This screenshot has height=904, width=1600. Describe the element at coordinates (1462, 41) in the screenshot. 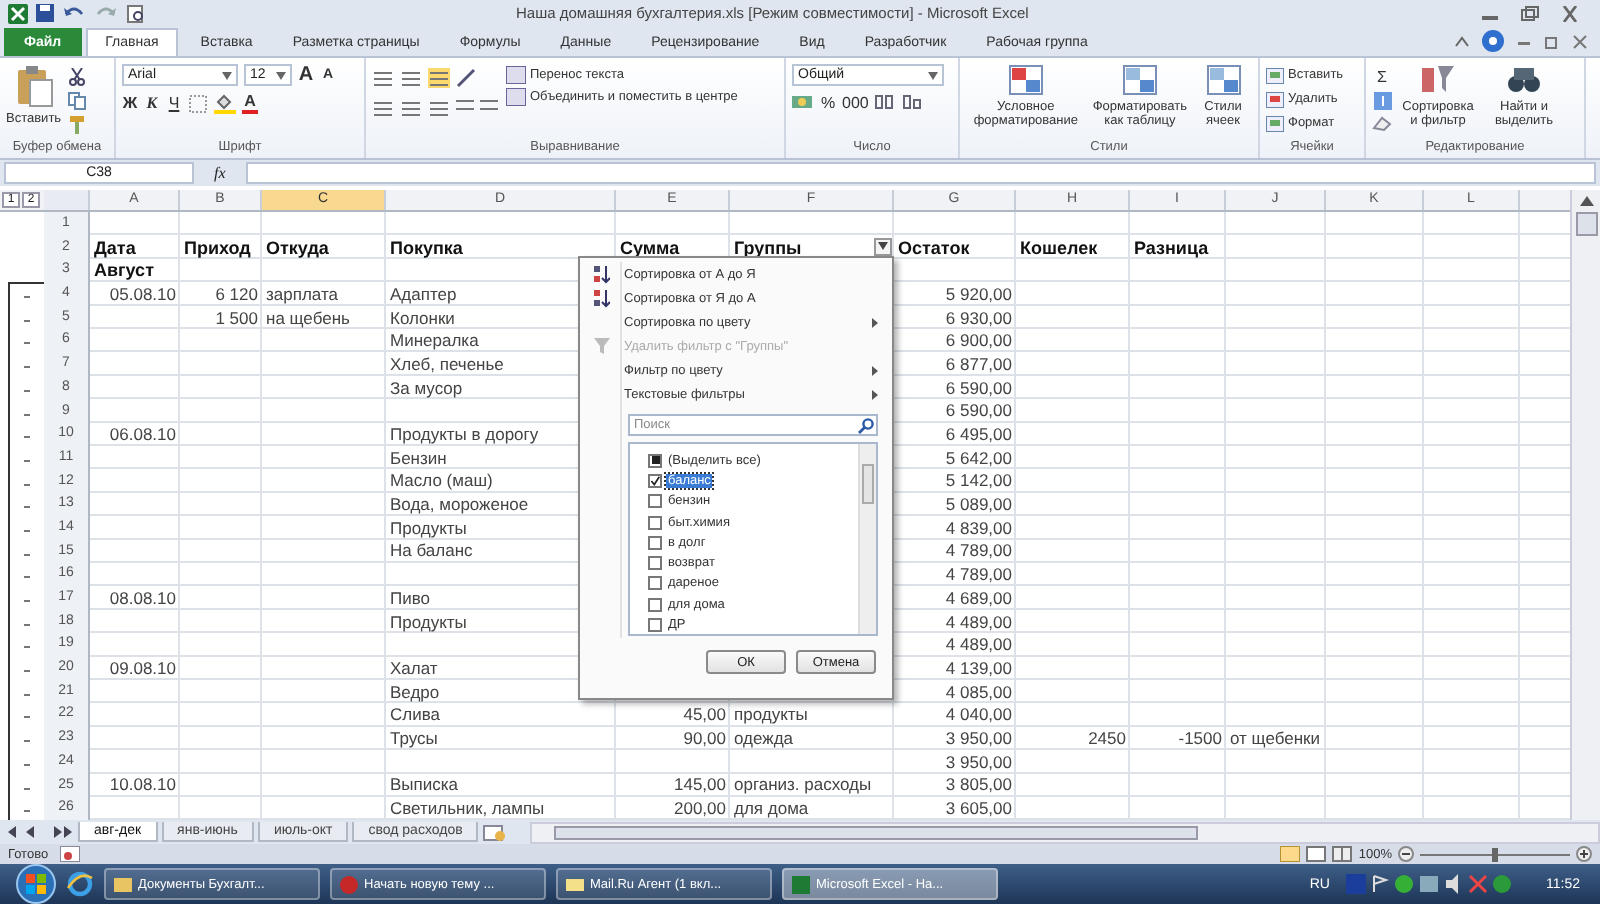

I see `collapse-ribbon-icon` at that location.